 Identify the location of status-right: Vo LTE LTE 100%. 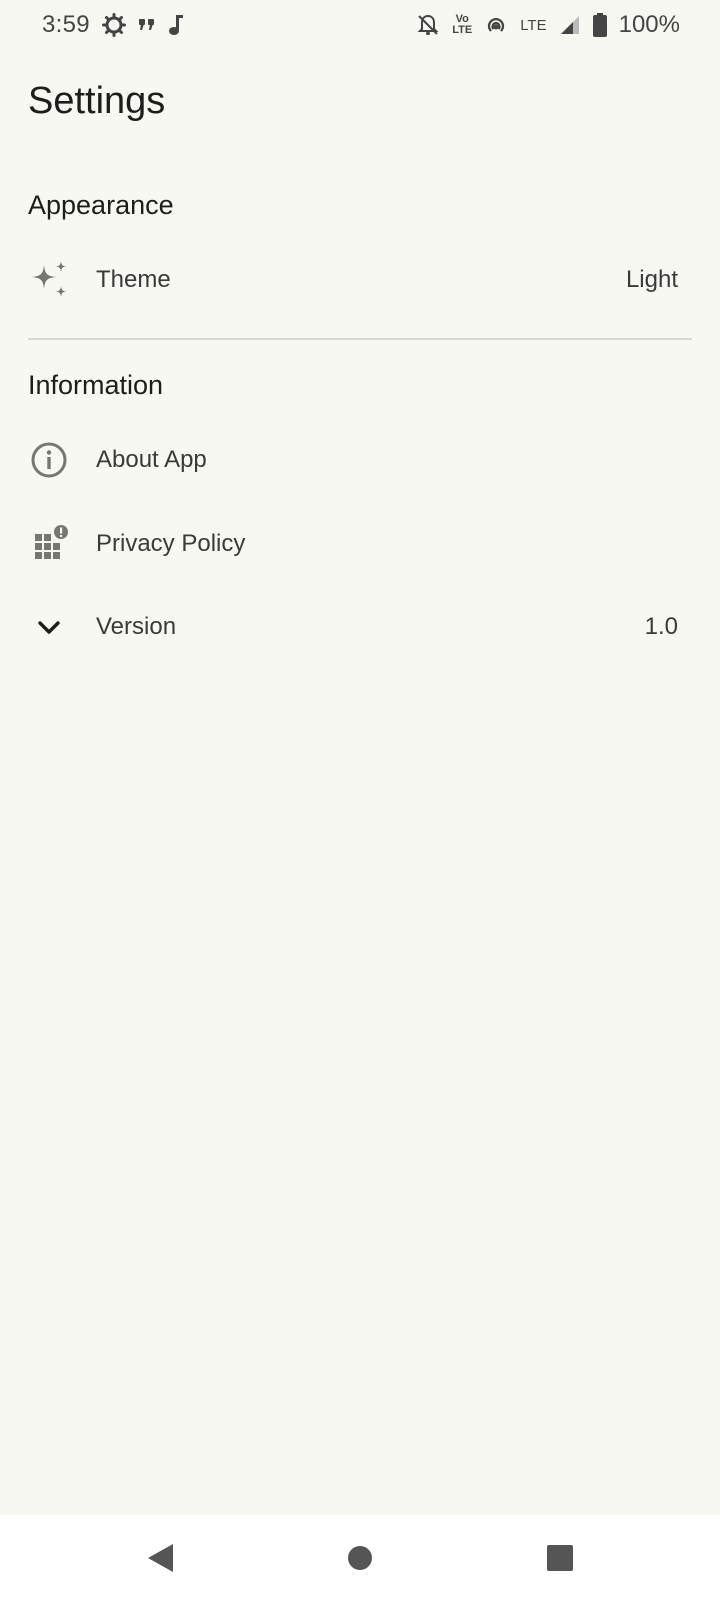
(548, 25).